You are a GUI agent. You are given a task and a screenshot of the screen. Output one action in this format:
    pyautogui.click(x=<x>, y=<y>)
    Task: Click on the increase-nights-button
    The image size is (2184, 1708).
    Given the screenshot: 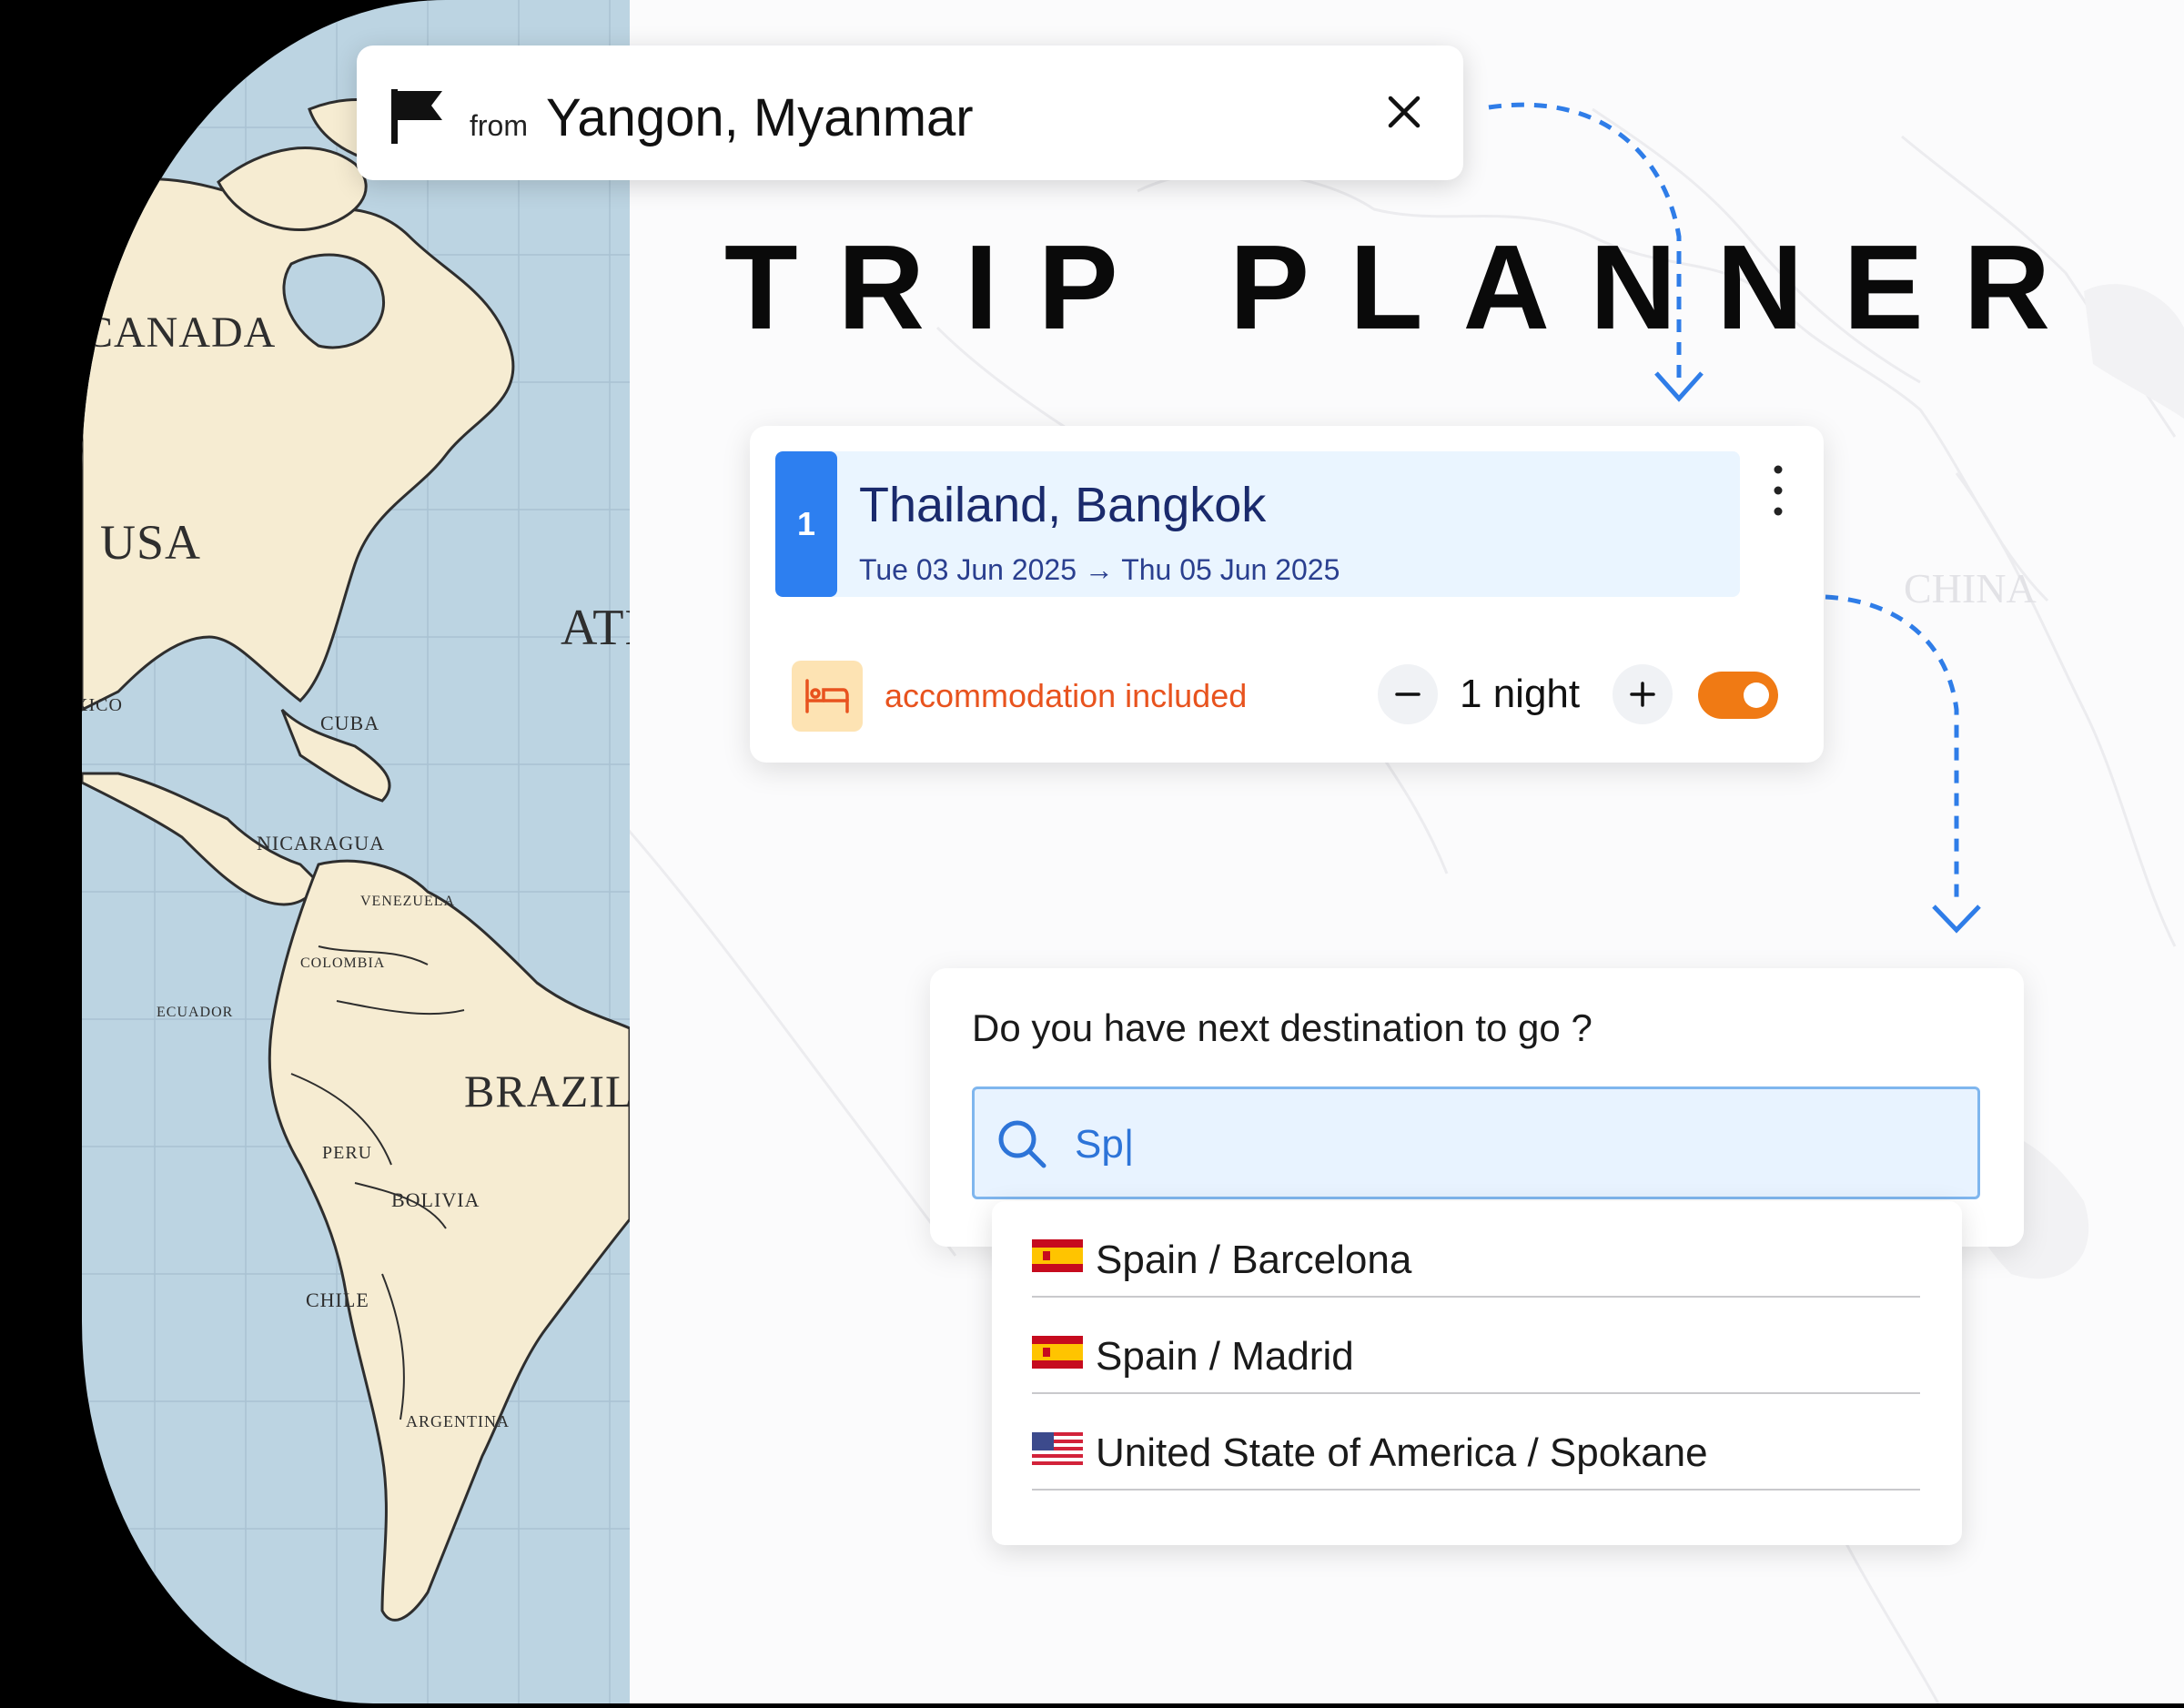 What is the action you would take?
    pyautogui.click(x=1643, y=694)
    